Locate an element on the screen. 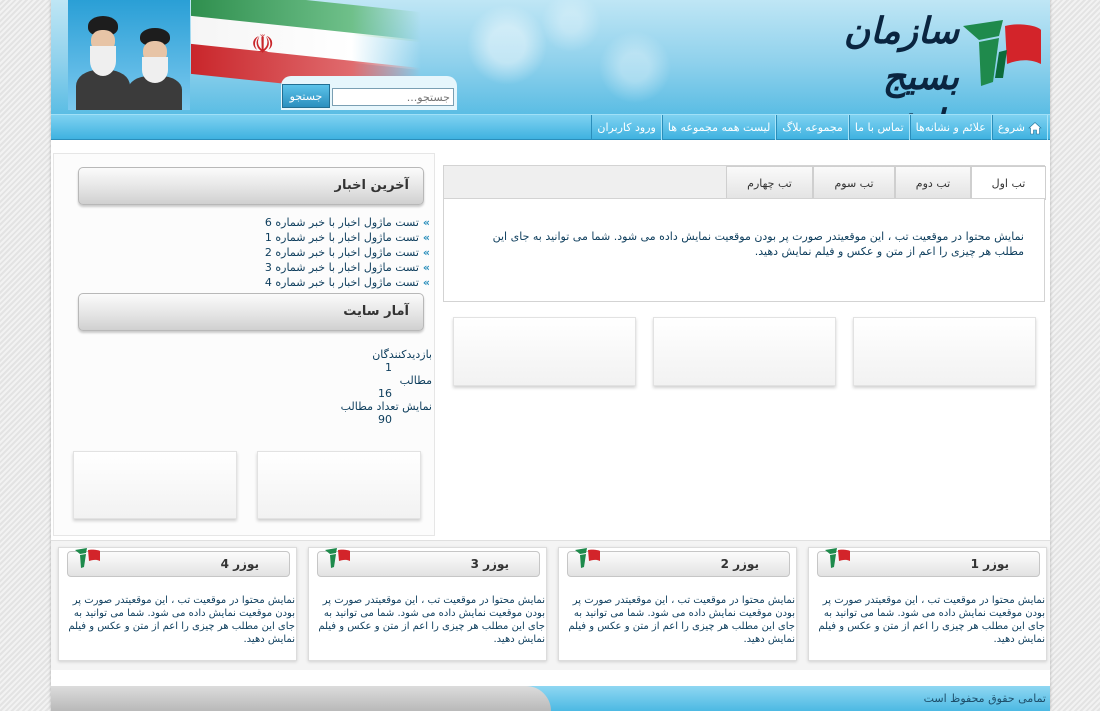  search-button: جستجو is located at coordinates (306, 96).